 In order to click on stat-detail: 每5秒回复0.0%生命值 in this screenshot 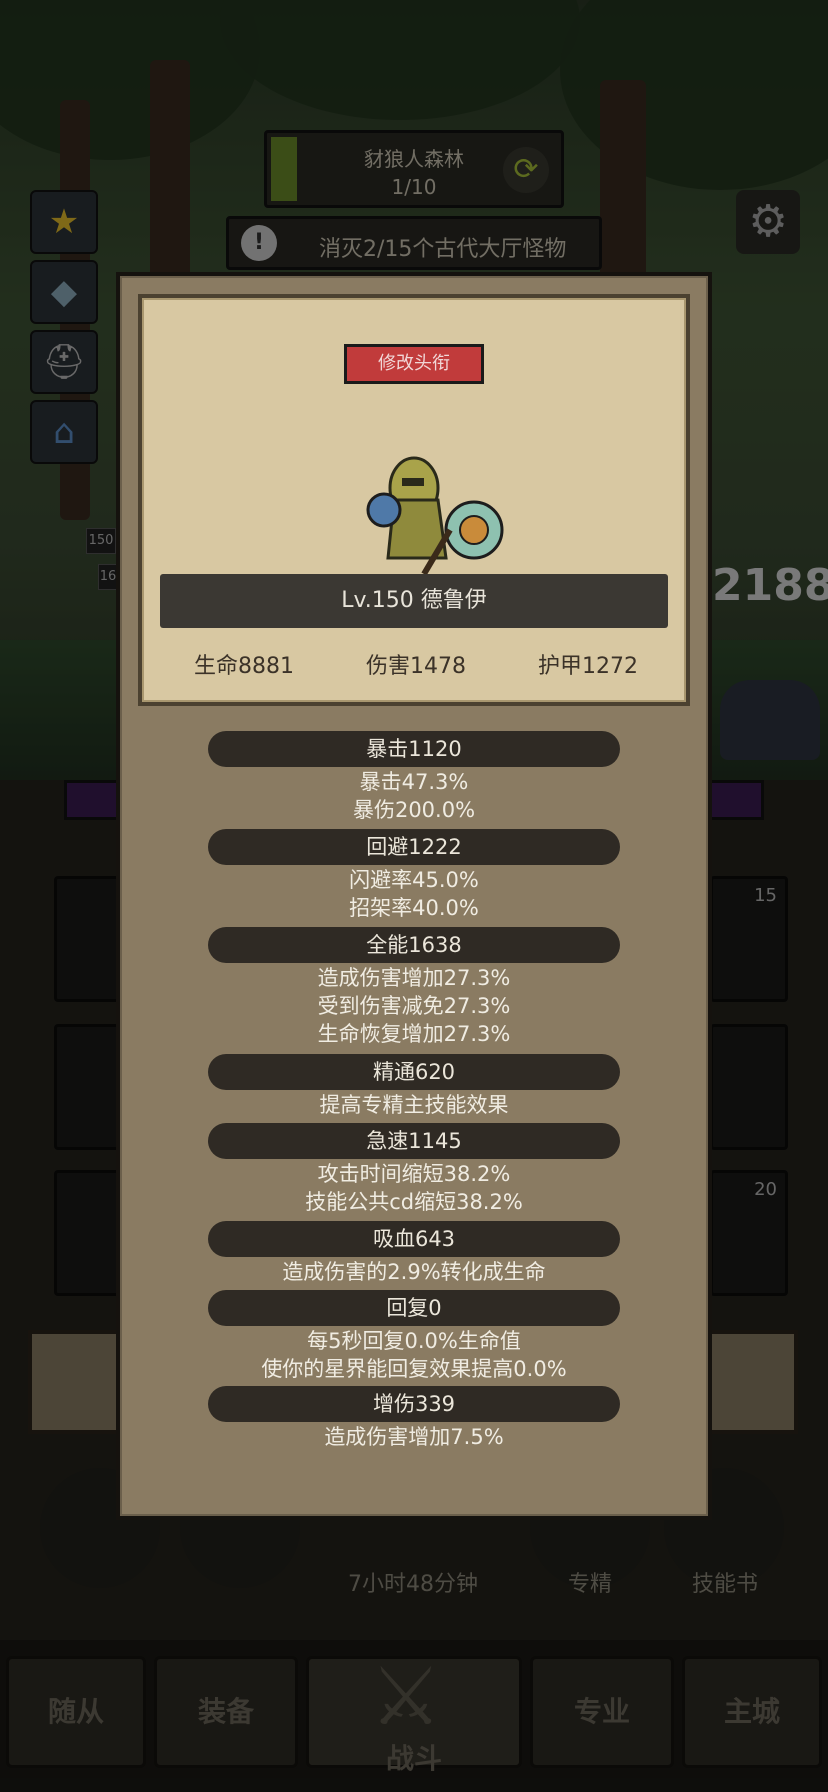, I will do `click(414, 1341)`.